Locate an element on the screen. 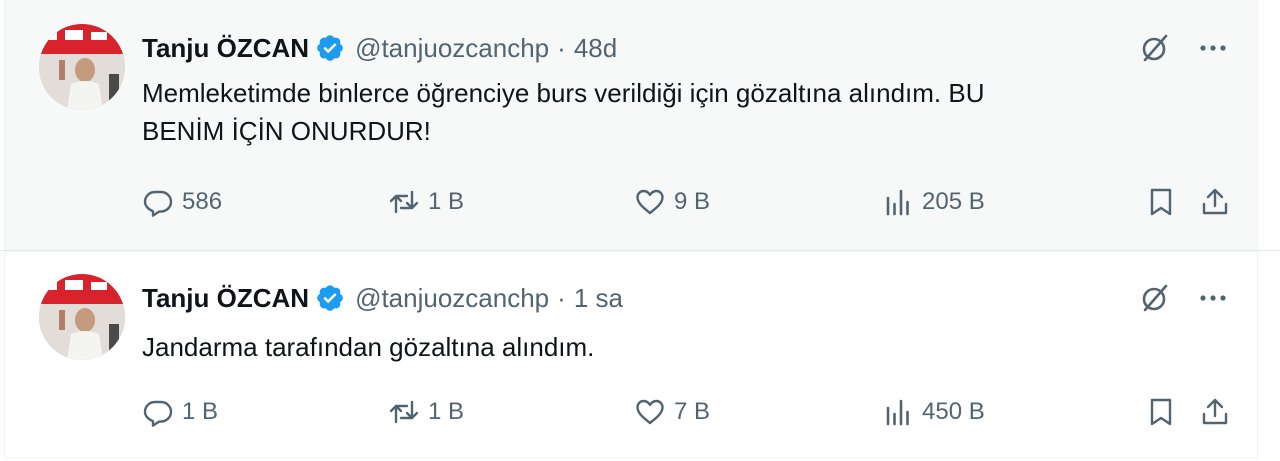 The height and width of the screenshot is (461, 1280). tweet-header: Tanju ÖZCAN @tanjuozcanchp · 48d is located at coordinates (379, 48).